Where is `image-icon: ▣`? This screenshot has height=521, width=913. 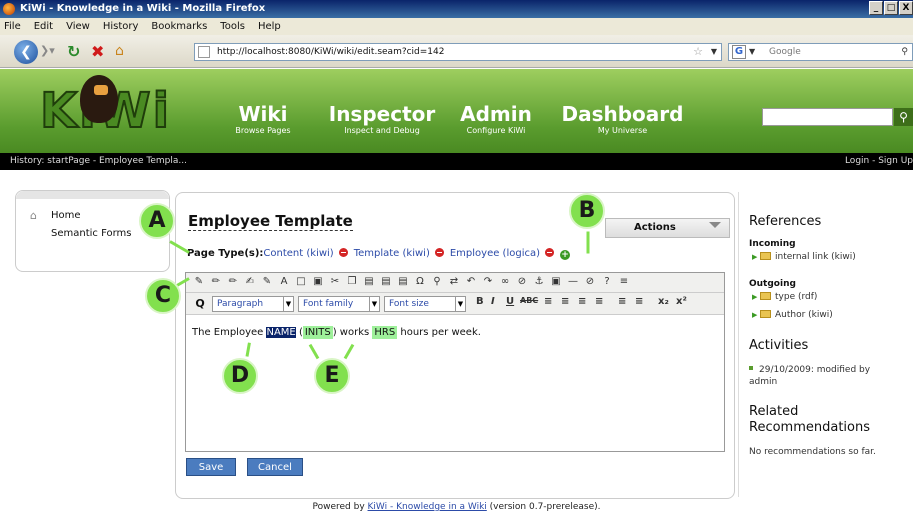 image-icon: ▣ is located at coordinates (556, 282).